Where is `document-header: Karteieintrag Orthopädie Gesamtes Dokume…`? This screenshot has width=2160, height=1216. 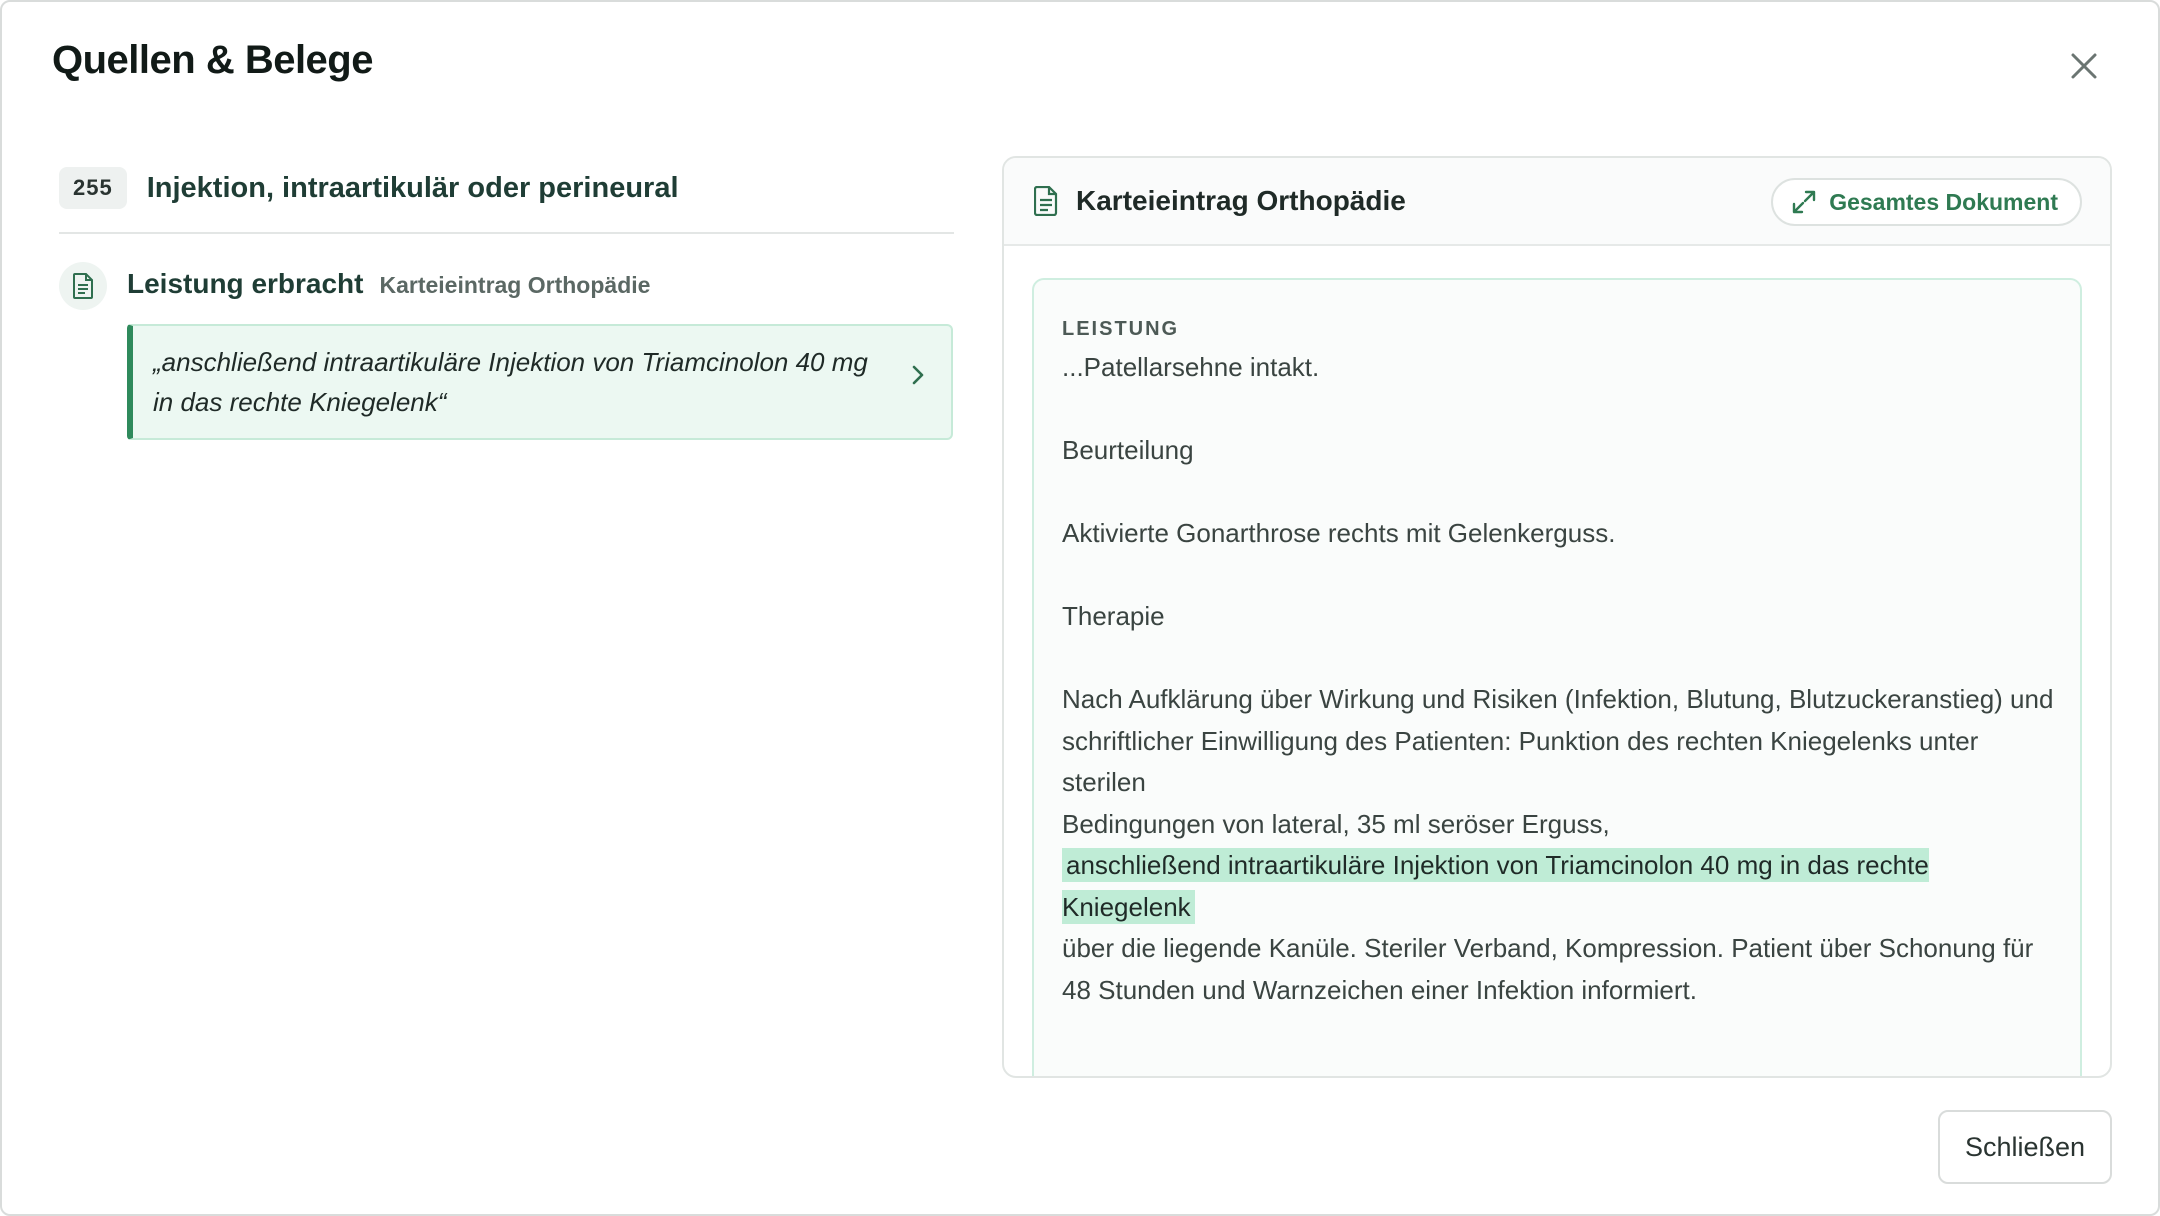 document-header: Karteieintrag Orthopädie Gesamtes Dokume… is located at coordinates (1557, 202).